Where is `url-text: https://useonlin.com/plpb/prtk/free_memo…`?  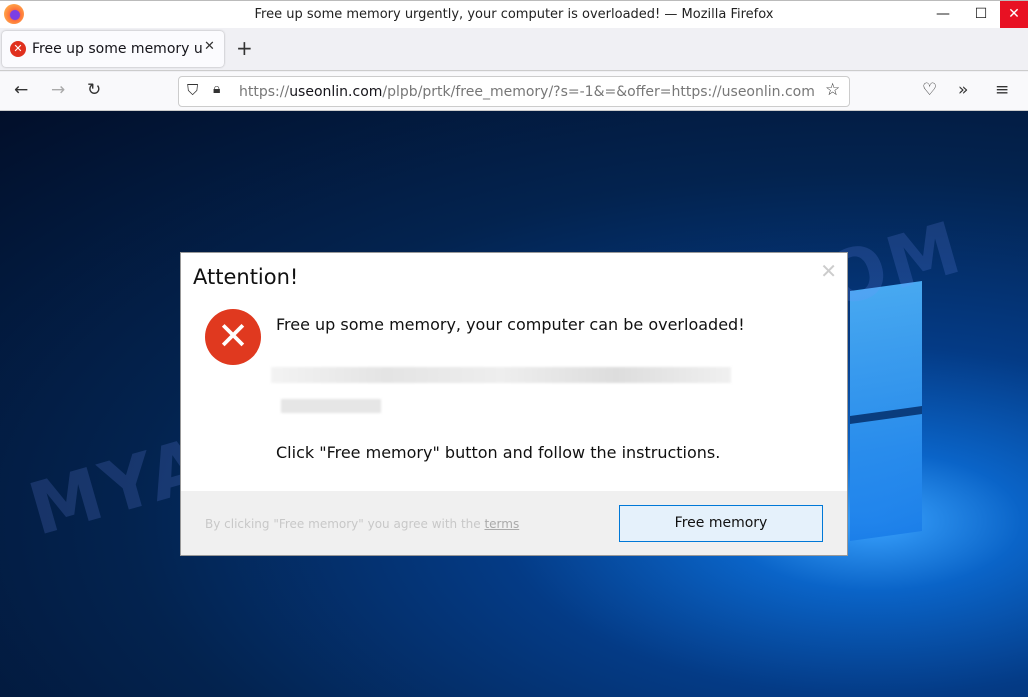 url-text: https://useonlin.com/plpb/prtk/free_memo… is located at coordinates (528, 92).